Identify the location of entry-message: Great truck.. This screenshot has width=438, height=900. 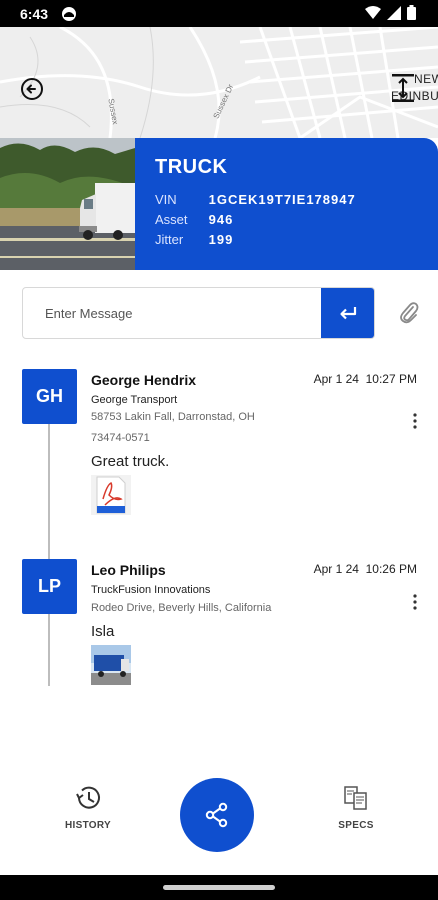
(130, 461).